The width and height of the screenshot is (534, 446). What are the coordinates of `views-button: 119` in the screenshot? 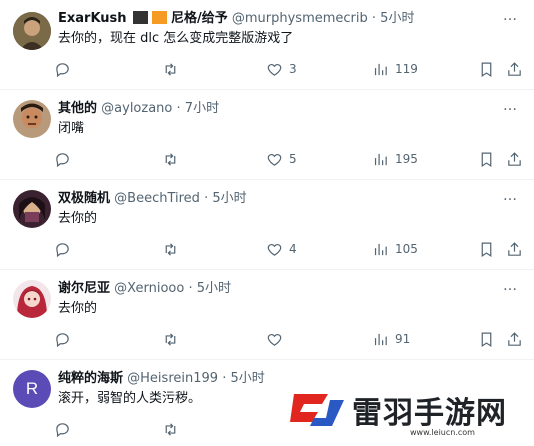 It's located at (395, 69).